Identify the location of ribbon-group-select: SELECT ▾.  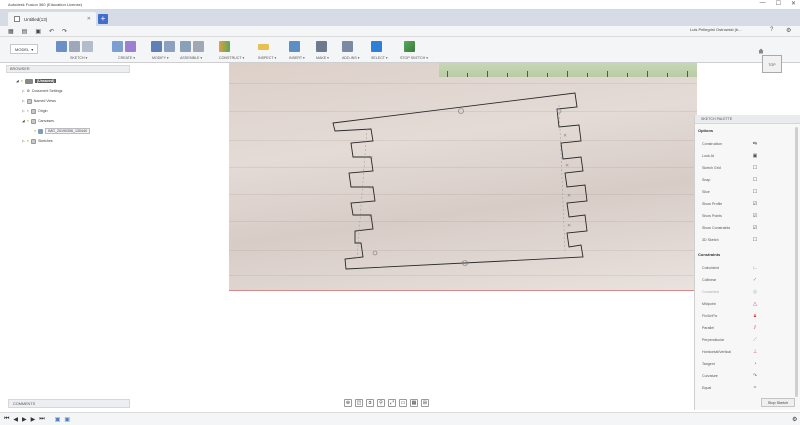
(382, 51).